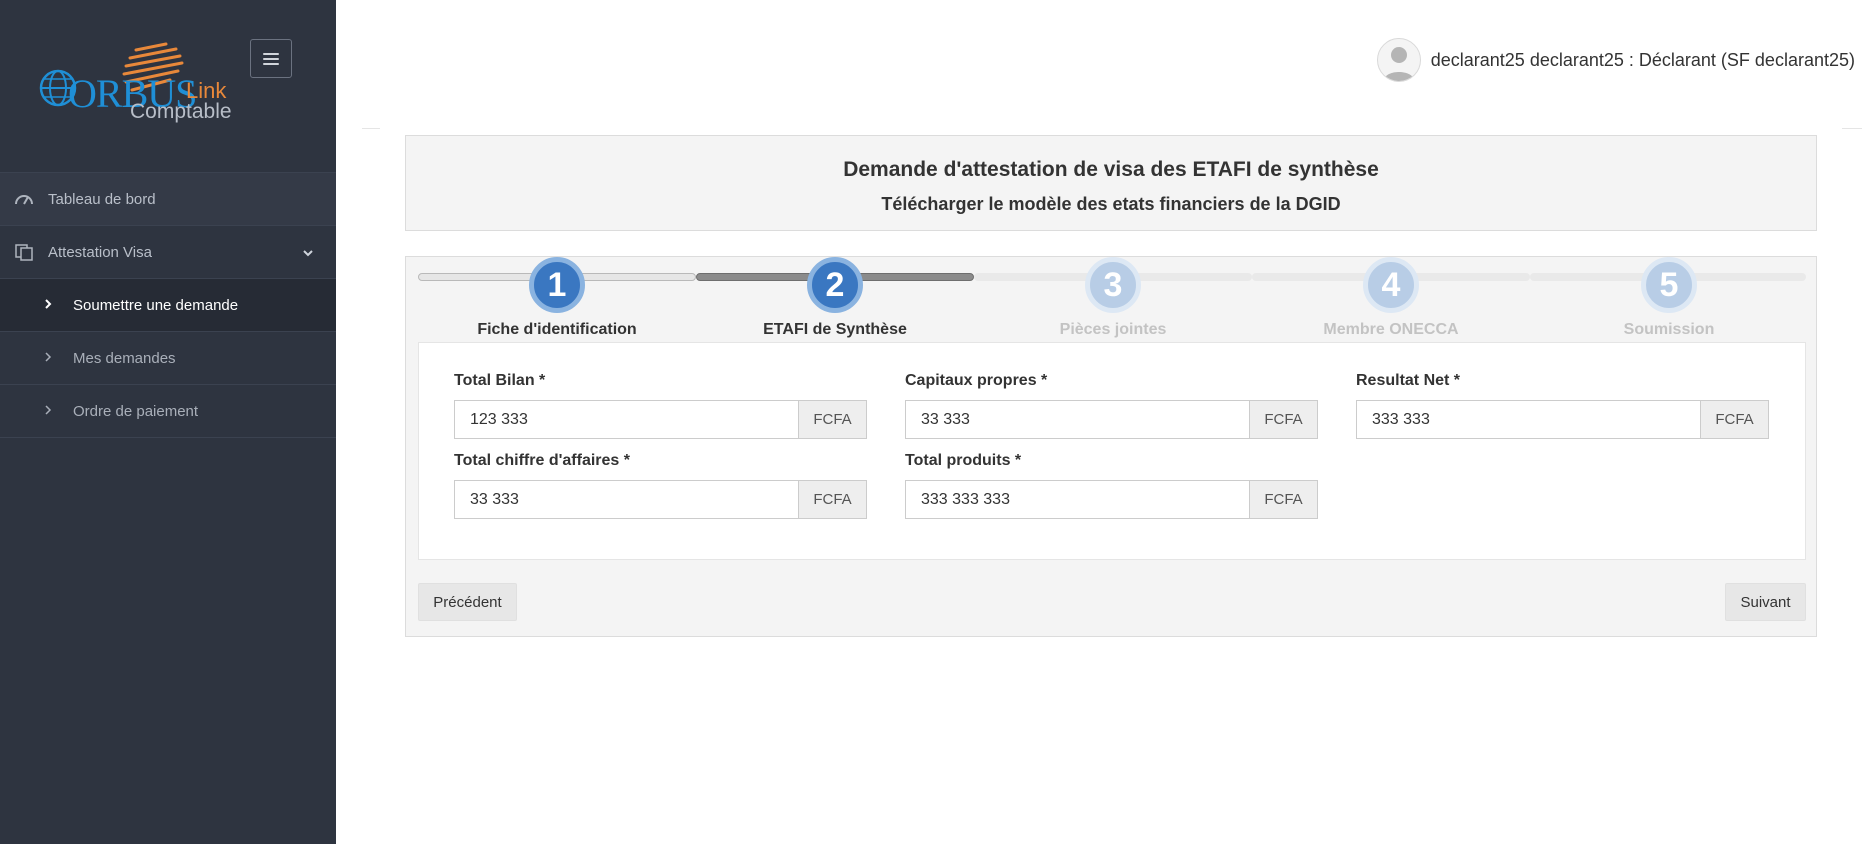 This screenshot has height=844, width=1865. What do you see at coordinates (1408, 380) in the screenshot?
I see `field-label: Resultat Net *` at bounding box center [1408, 380].